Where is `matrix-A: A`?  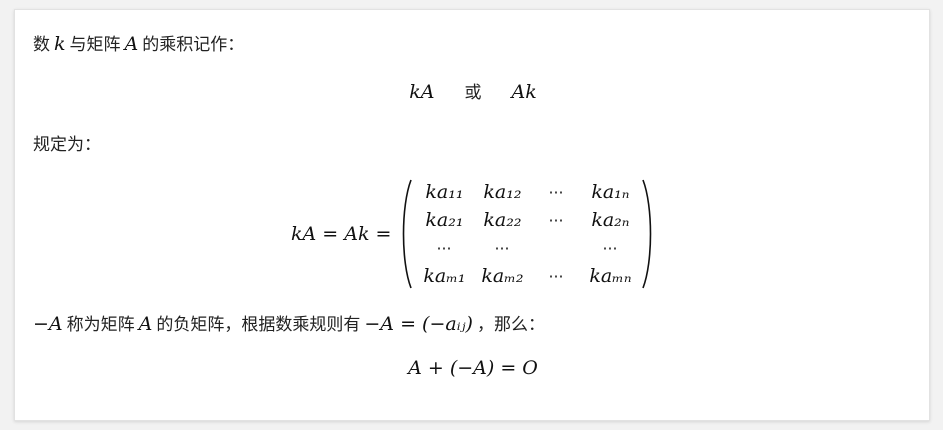
matrix-A: A is located at coordinates (131, 44).